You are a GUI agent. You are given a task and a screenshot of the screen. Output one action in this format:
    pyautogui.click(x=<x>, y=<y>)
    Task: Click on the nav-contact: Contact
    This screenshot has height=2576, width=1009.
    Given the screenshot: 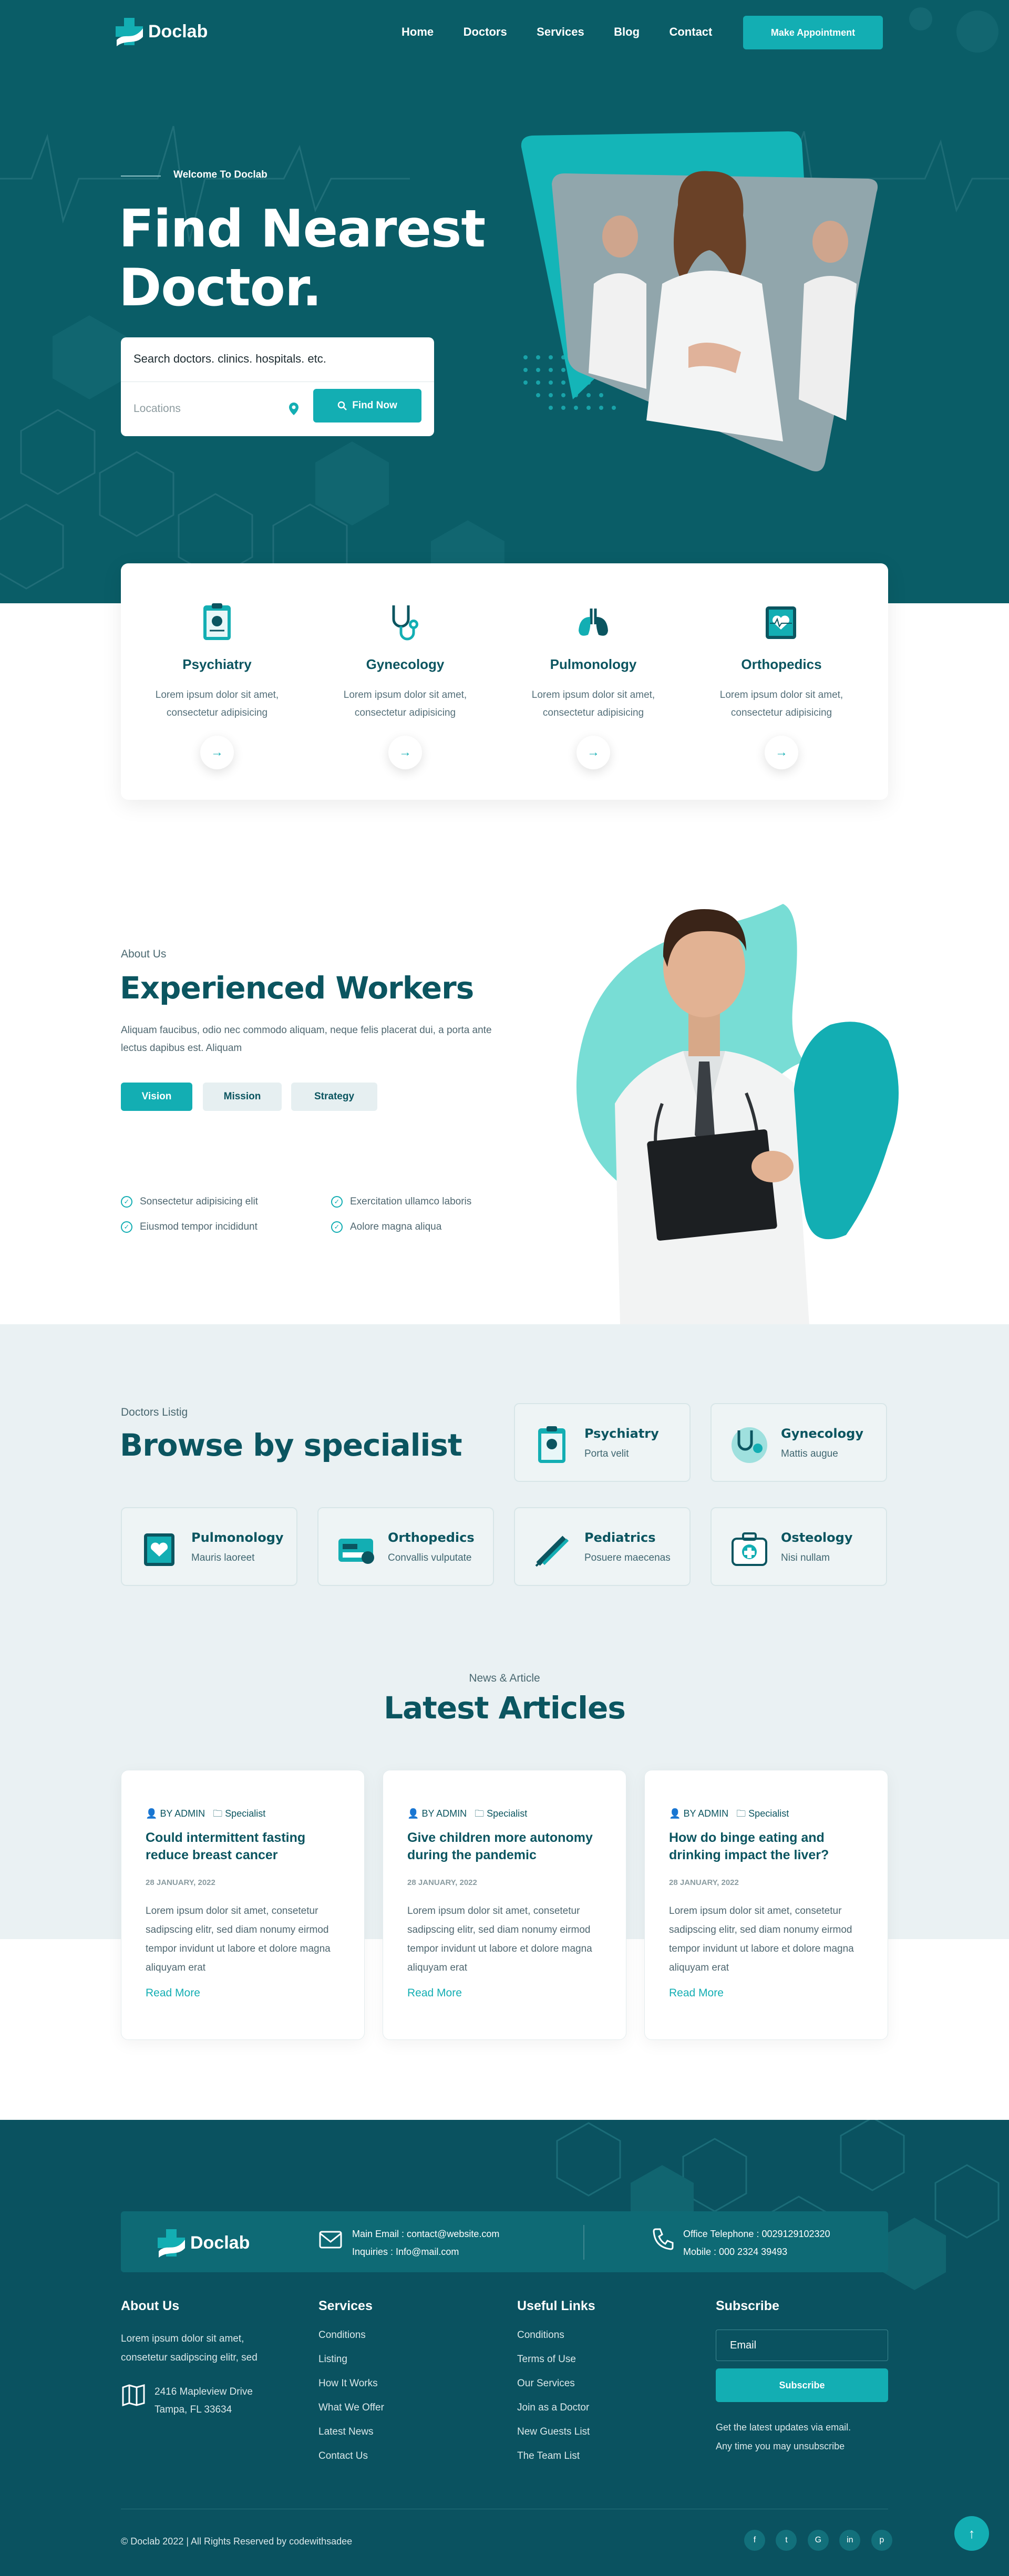 What is the action you would take?
    pyautogui.click(x=690, y=31)
    